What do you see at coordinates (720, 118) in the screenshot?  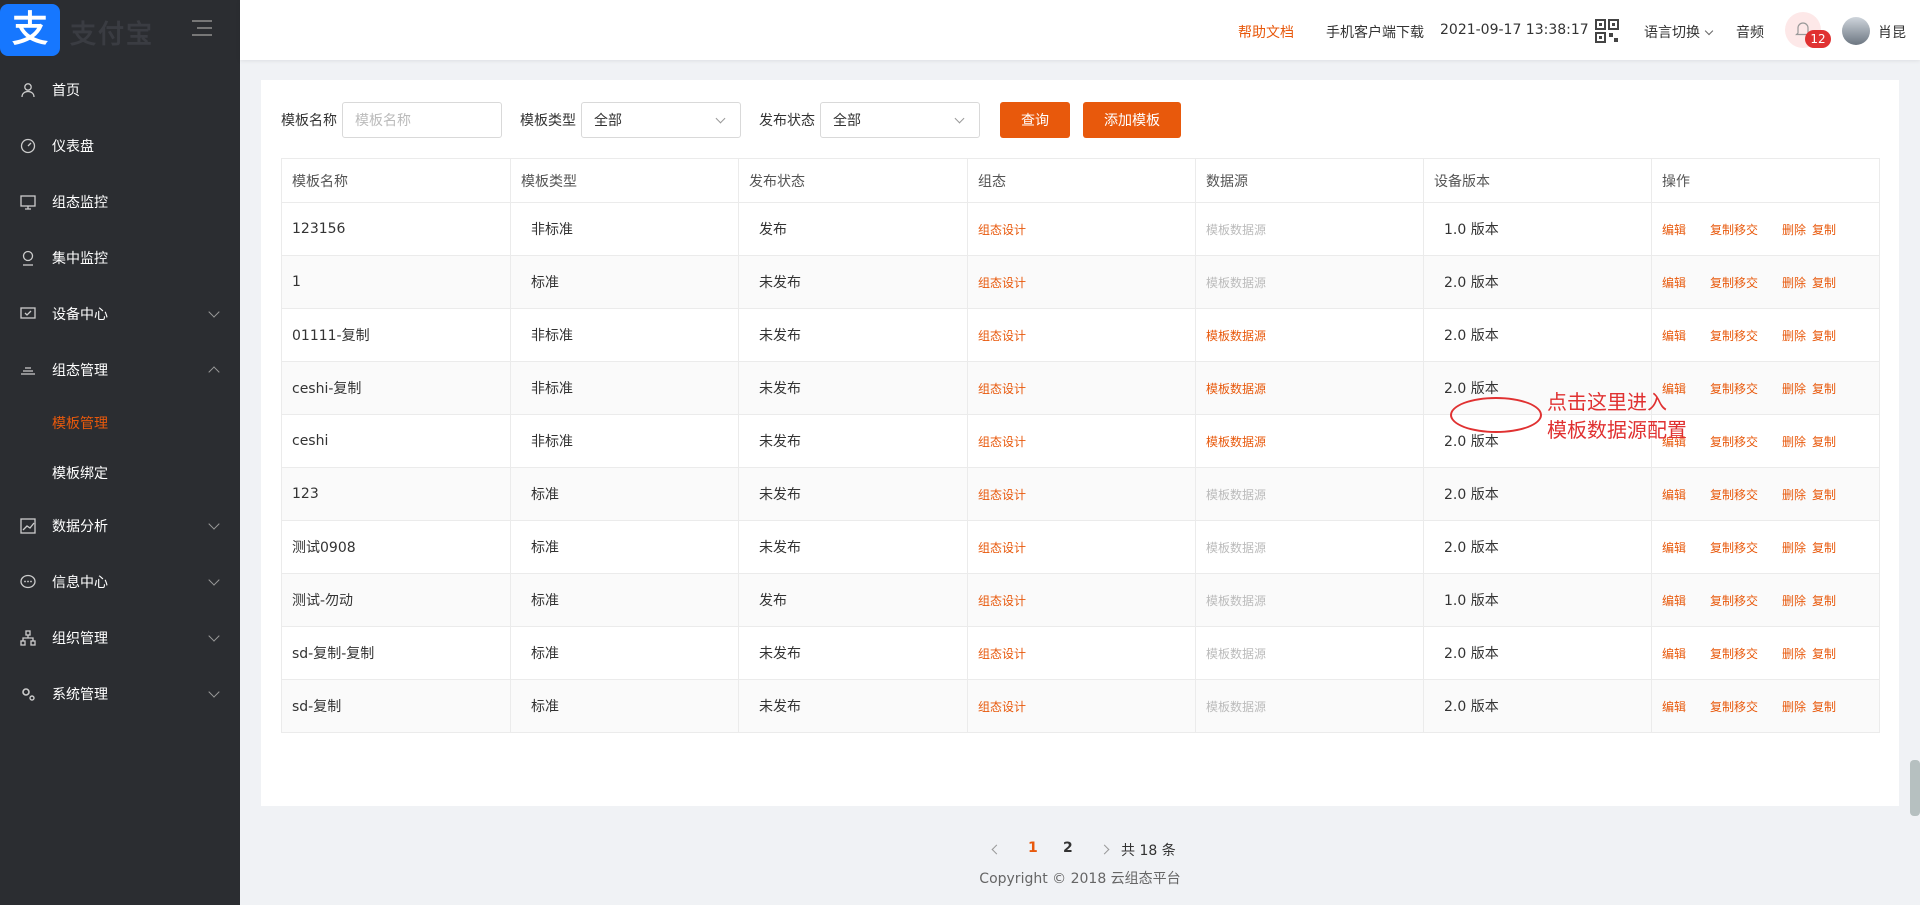 I see `chevron-down-icon` at bounding box center [720, 118].